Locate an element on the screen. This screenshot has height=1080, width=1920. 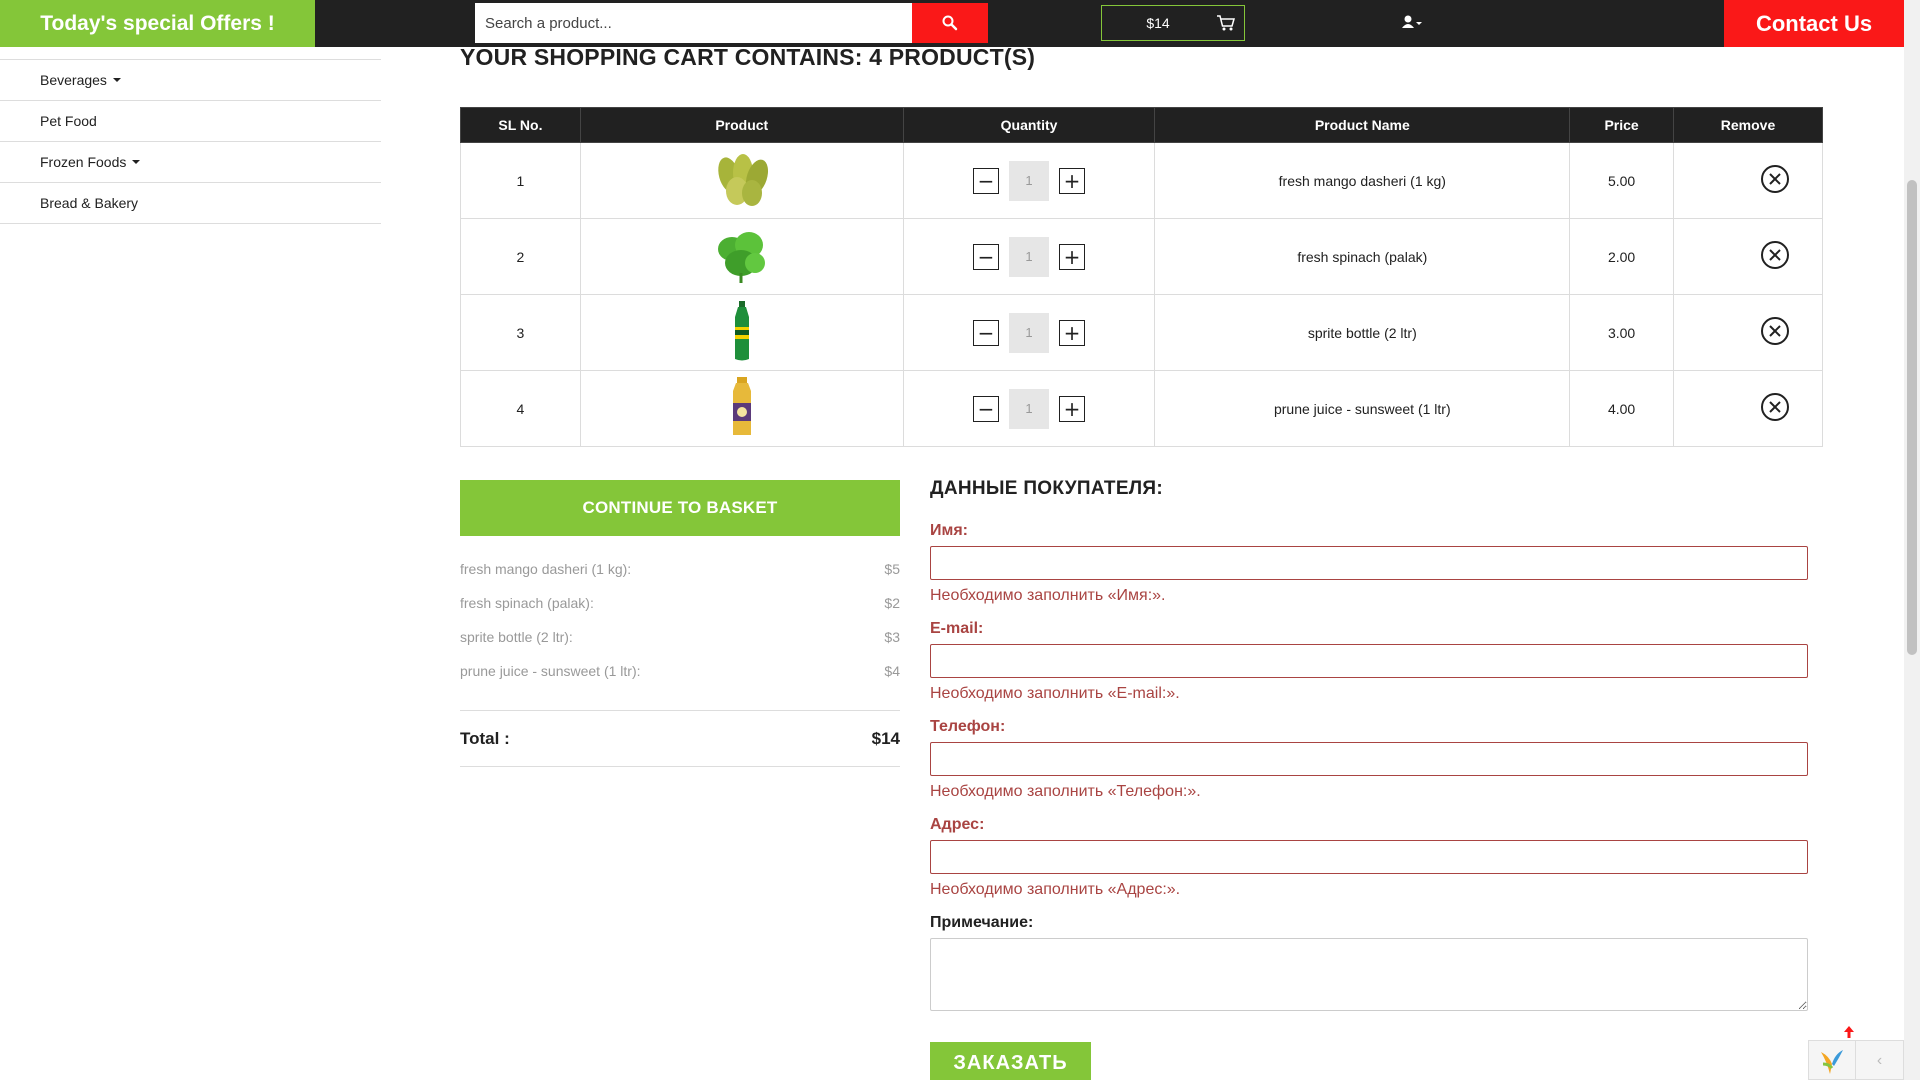
product-name: fresh spinach (palak) is located at coordinates (1362, 256).